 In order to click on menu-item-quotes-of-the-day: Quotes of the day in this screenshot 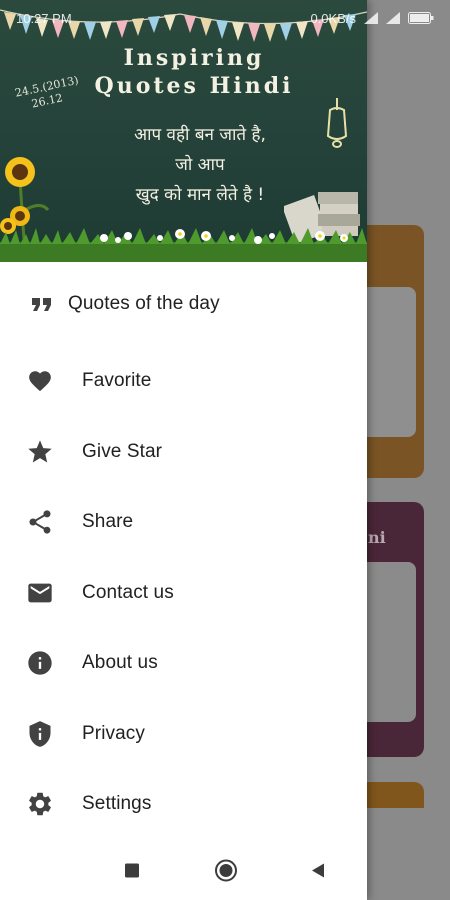, I will do `click(183, 304)`.